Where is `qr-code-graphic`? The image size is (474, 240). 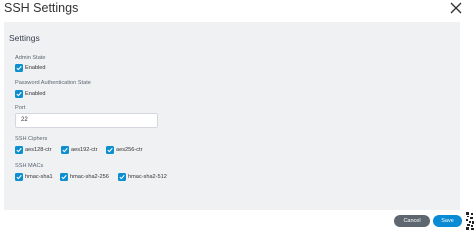
qr-code-graphic is located at coordinates (470, 221).